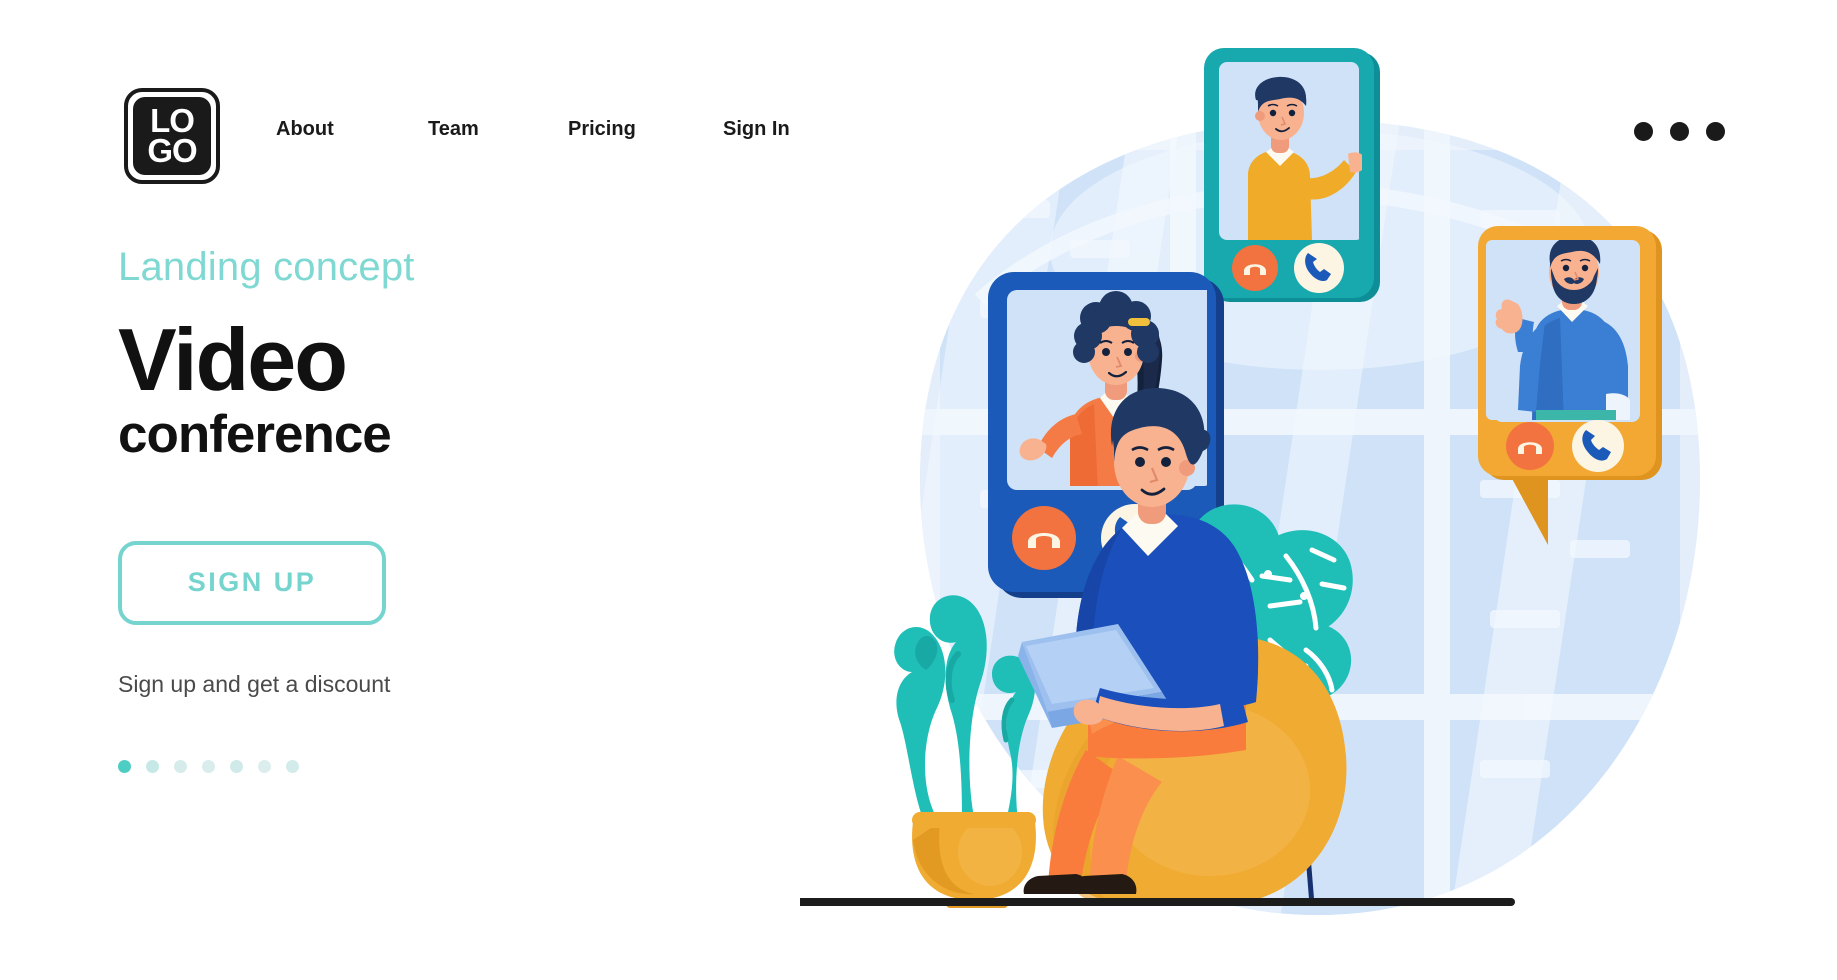  Describe the element at coordinates (172, 150) in the screenshot. I see `logo-line-2: GO` at that location.